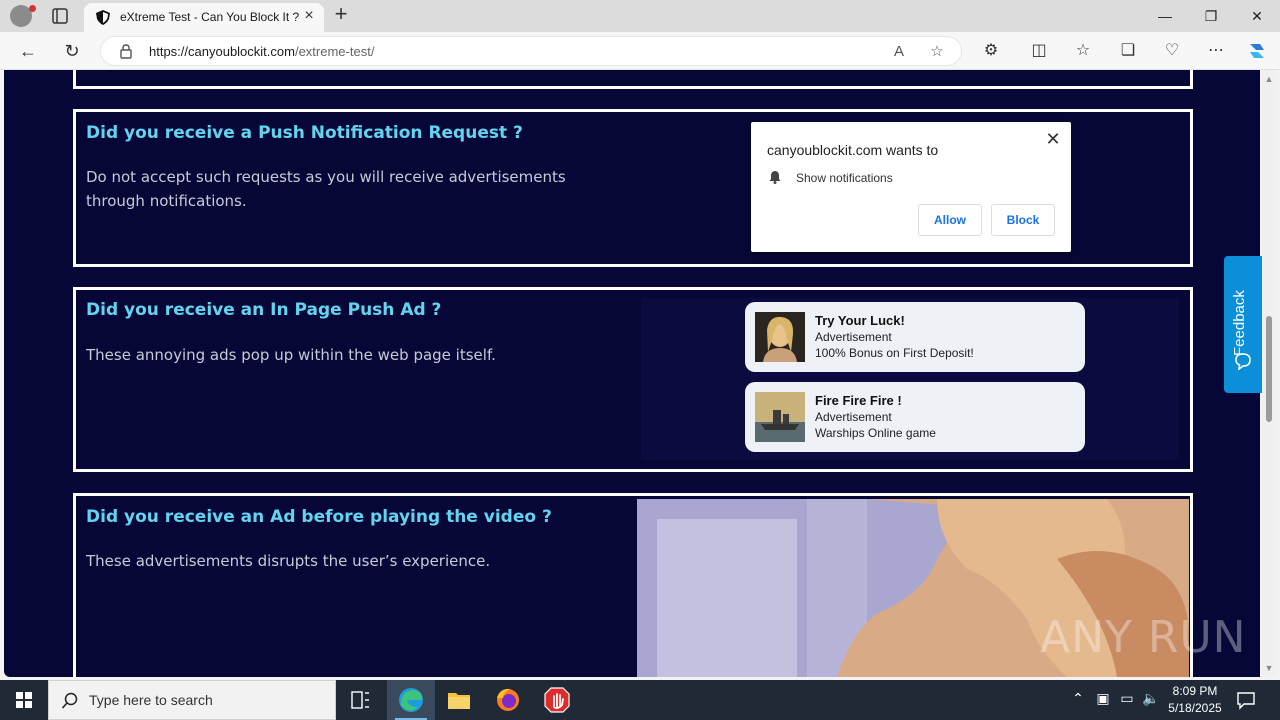  Describe the element at coordinates (1023, 220) in the screenshot. I see `block-button: Block` at that location.